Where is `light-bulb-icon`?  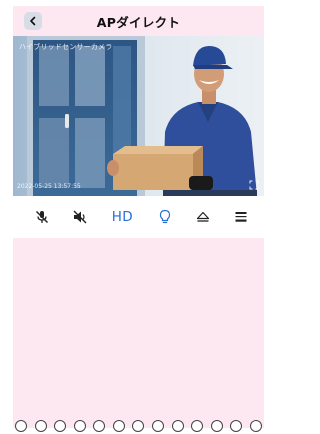
light-bulb-icon is located at coordinates (164, 216).